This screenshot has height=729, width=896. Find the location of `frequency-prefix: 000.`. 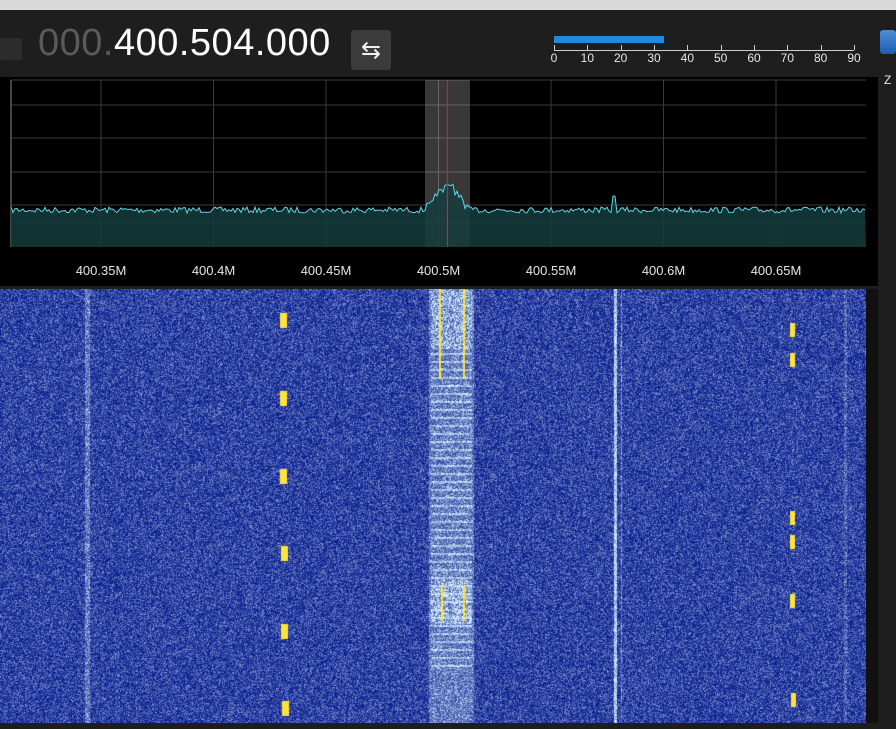

frequency-prefix: 000. is located at coordinates (76, 43).